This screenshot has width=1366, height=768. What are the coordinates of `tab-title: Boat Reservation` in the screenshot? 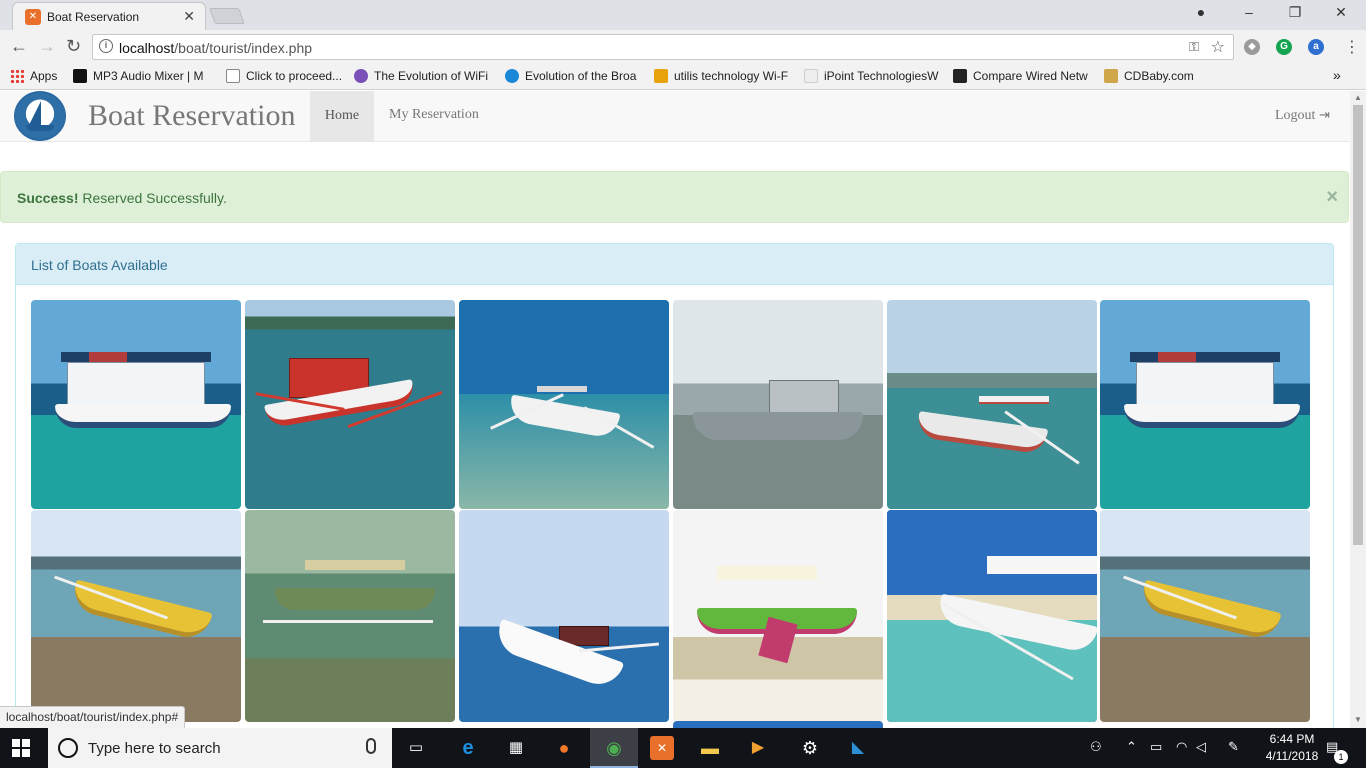 It's located at (93, 17).